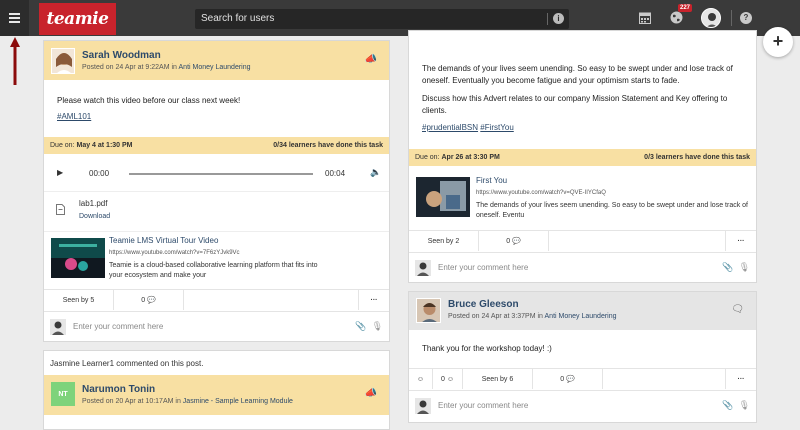 This screenshot has height=430, width=800. Describe the element at coordinates (444, 241) in the screenshot. I see `seen-by-button: Seen by 2` at that location.